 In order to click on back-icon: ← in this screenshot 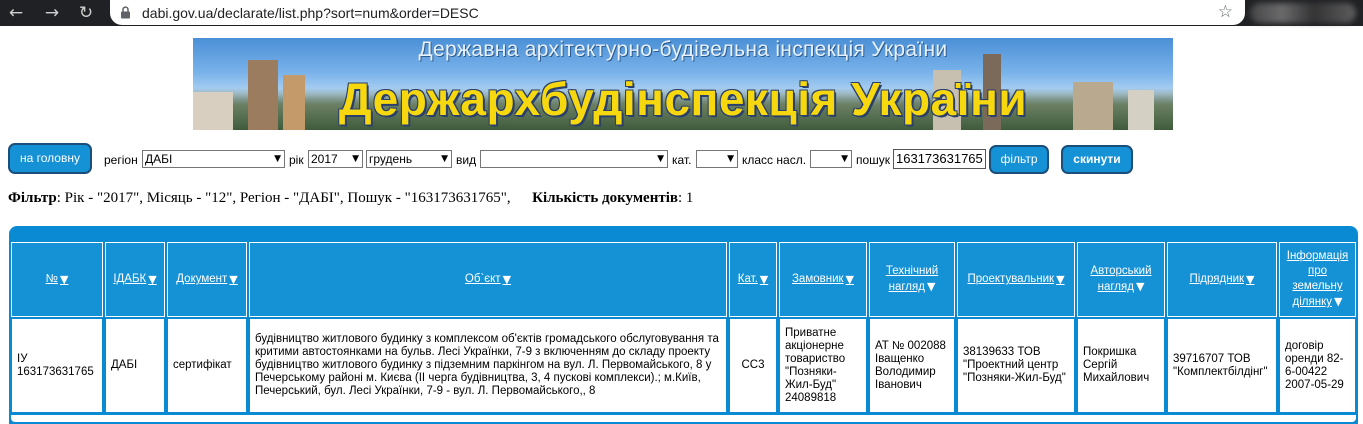, I will do `click(16, 13)`.